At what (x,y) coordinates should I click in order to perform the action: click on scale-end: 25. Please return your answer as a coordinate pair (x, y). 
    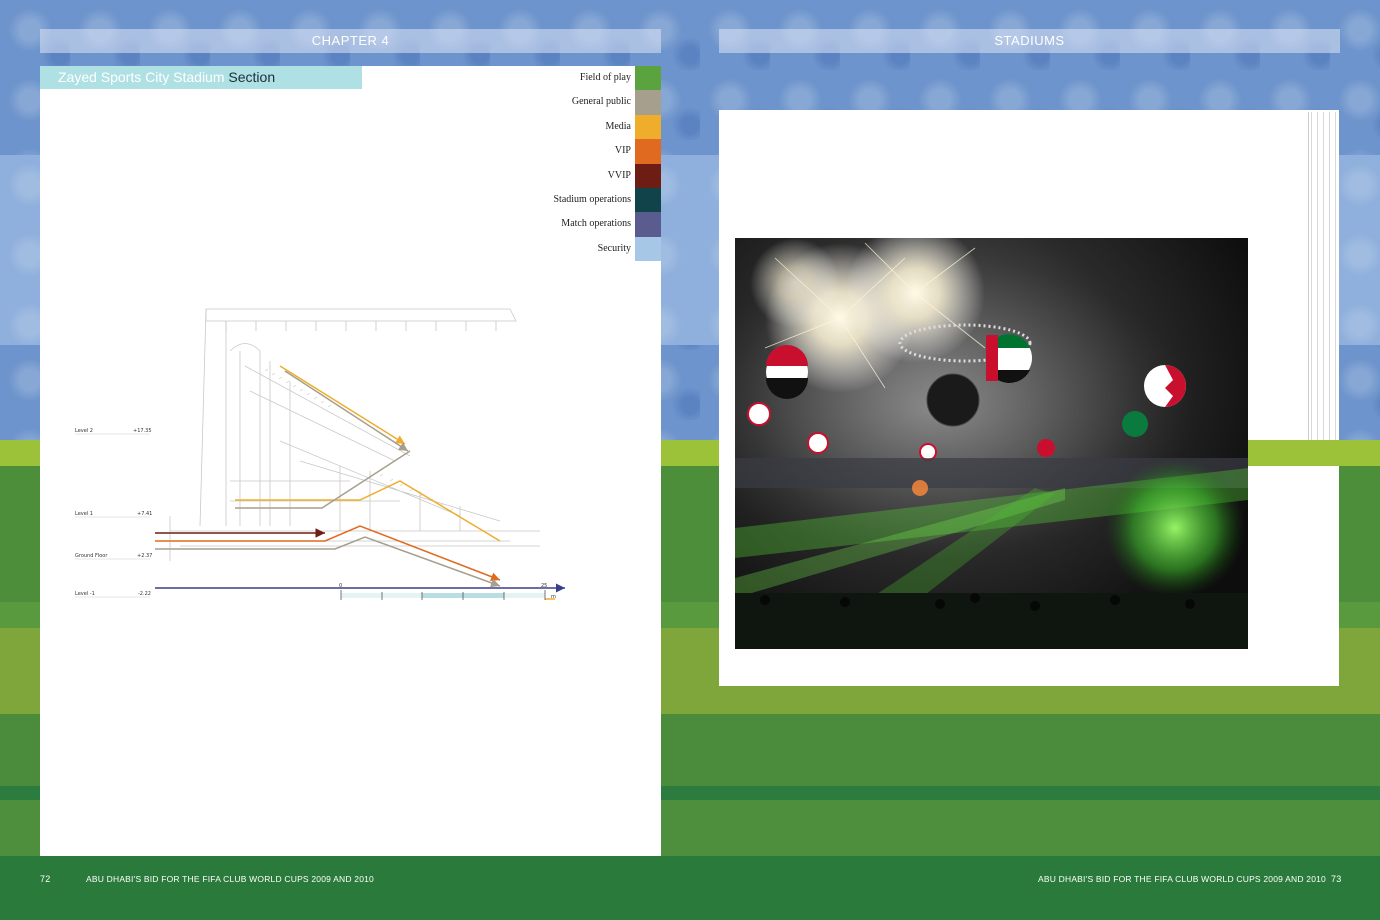
    Looking at the image, I should click on (544, 586).